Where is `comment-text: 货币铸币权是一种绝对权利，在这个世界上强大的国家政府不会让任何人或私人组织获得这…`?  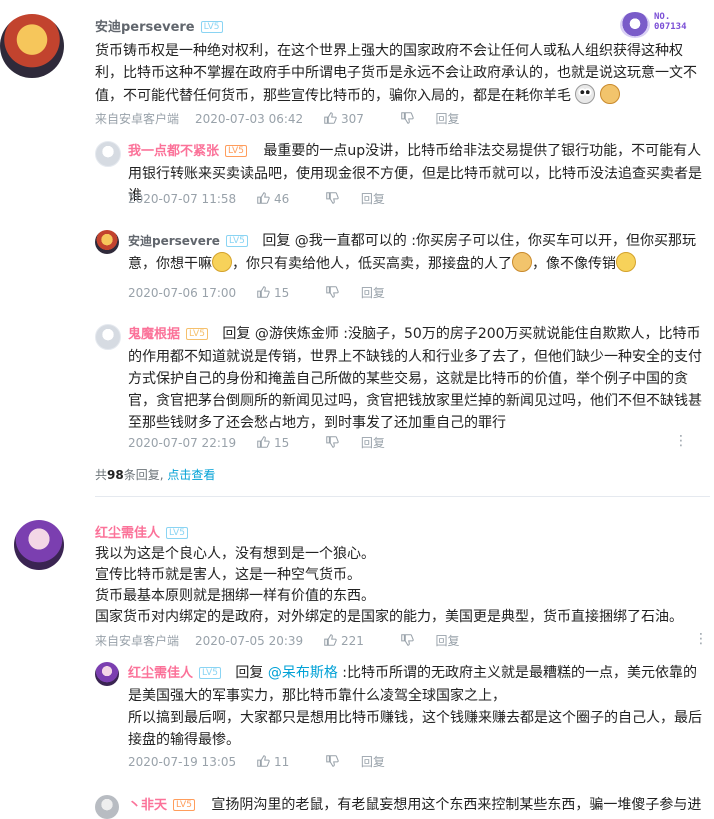
comment-text: 货币铸币权是一种绝对权利，在这个世界上强大的国家政府不会让任何人或私人组织获得这… is located at coordinates (396, 73).